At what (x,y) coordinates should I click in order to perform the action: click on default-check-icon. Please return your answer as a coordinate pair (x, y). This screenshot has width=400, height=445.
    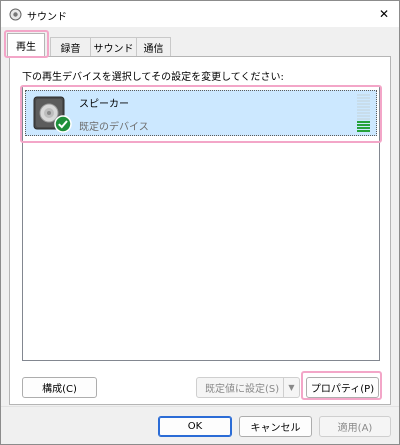
    Looking at the image, I should click on (63, 124).